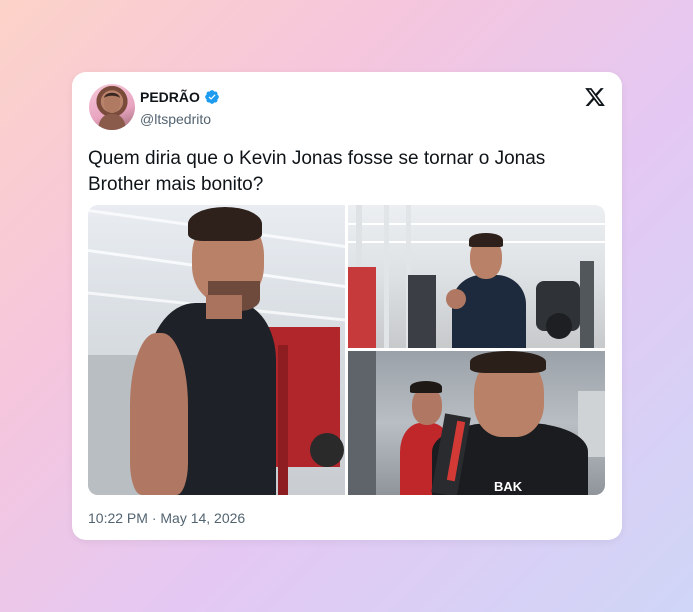 This screenshot has height=612, width=693. What do you see at coordinates (112, 111) in the screenshot?
I see `avatar-portrait` at bounding box center [112, 111].